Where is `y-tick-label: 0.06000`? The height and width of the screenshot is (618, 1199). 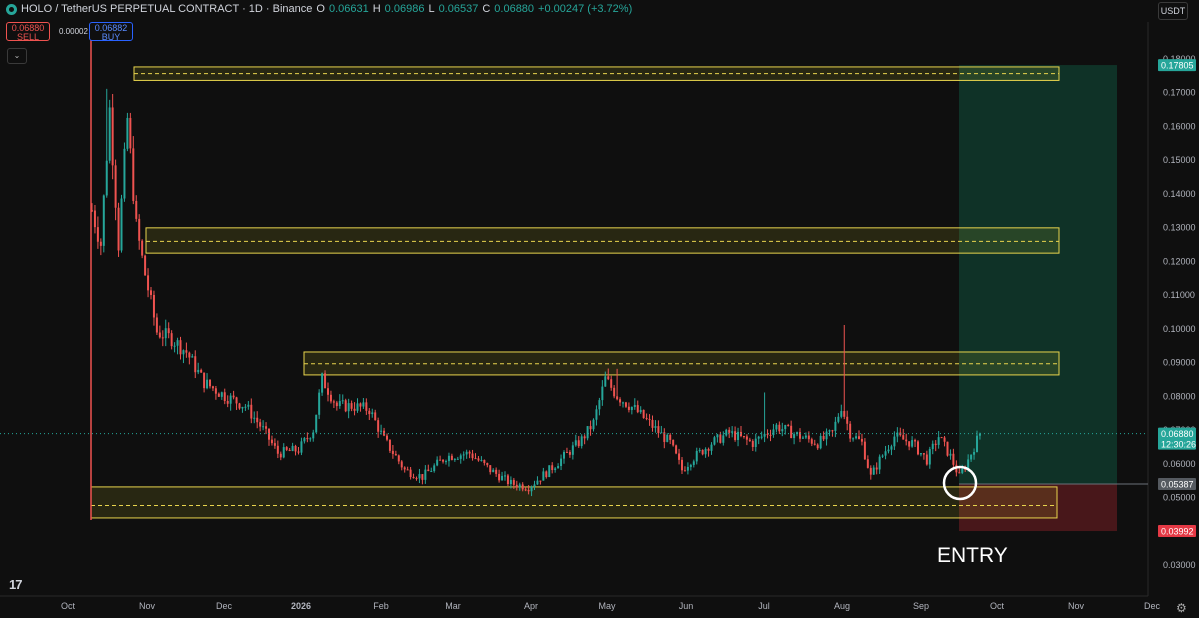 y-tick-label: 0.06000 is located at coordinates (1179, 464).